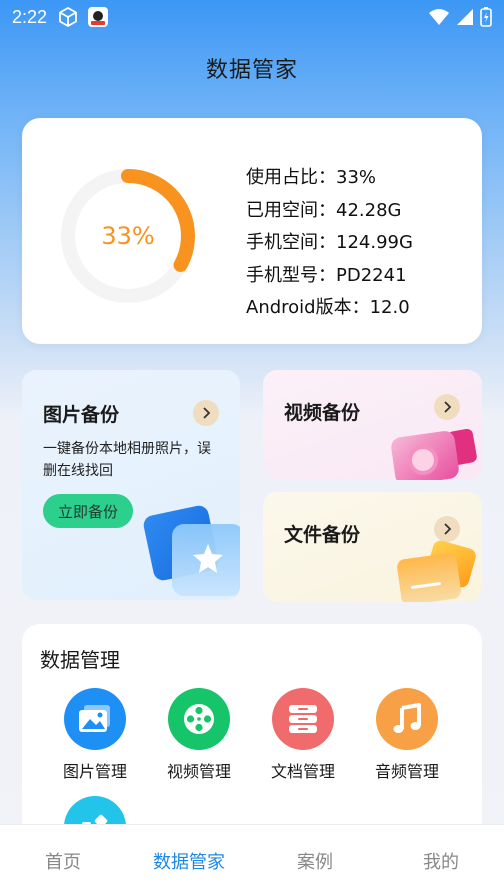 This screenshot has height=896, width=504. What do you see at coordinates (322, 413) in the screenshot?
I see `video-backup-title: 视频备份` at bounding box center [322, 413].